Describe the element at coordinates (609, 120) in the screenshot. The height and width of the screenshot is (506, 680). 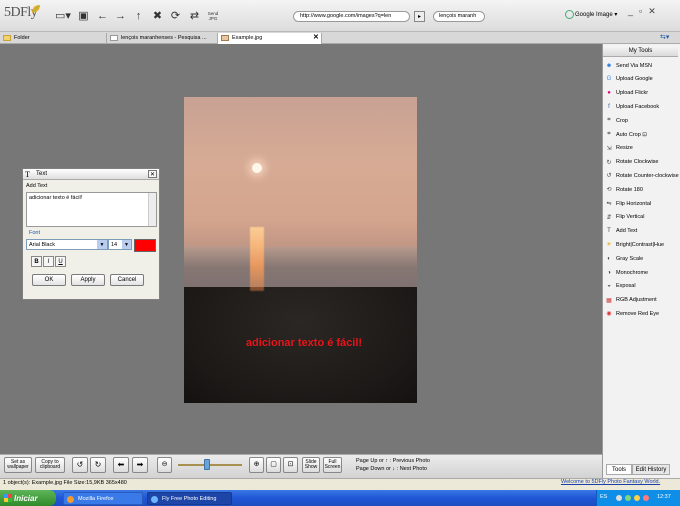
I see `crop-icon: ⌗` at that location.